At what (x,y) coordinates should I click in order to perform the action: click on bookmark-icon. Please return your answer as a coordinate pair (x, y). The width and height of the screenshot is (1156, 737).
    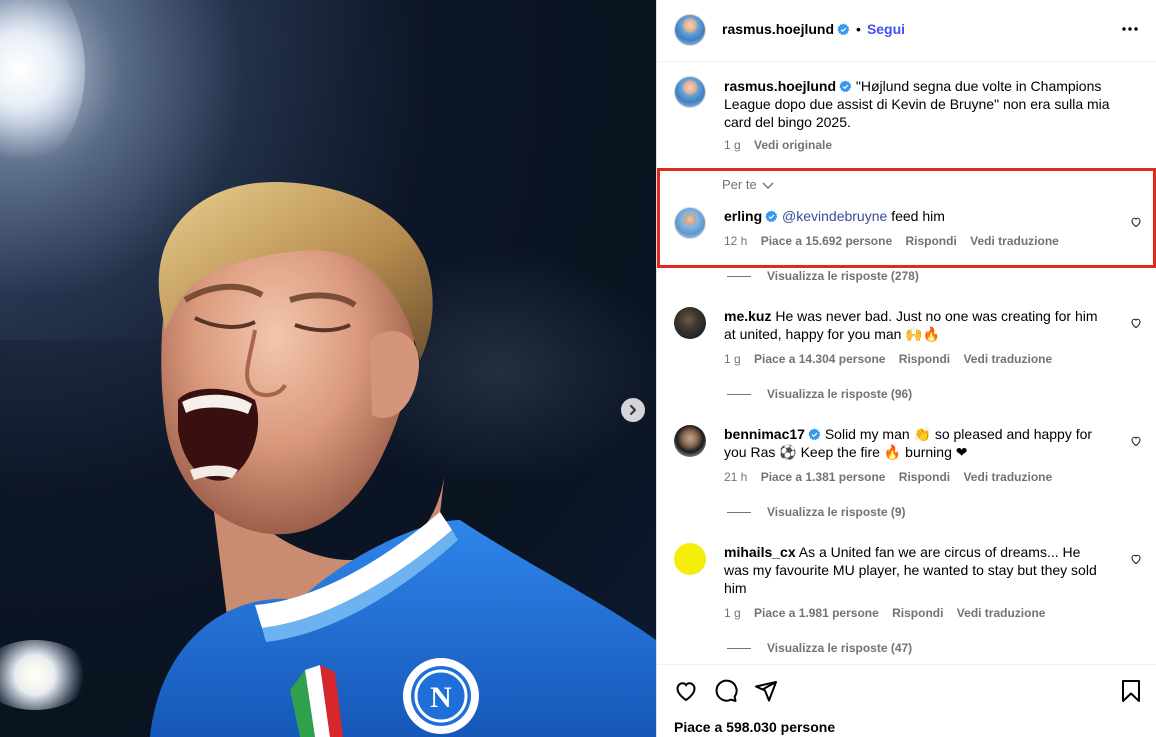
    Looking at the image, I should click on (1131, 691).